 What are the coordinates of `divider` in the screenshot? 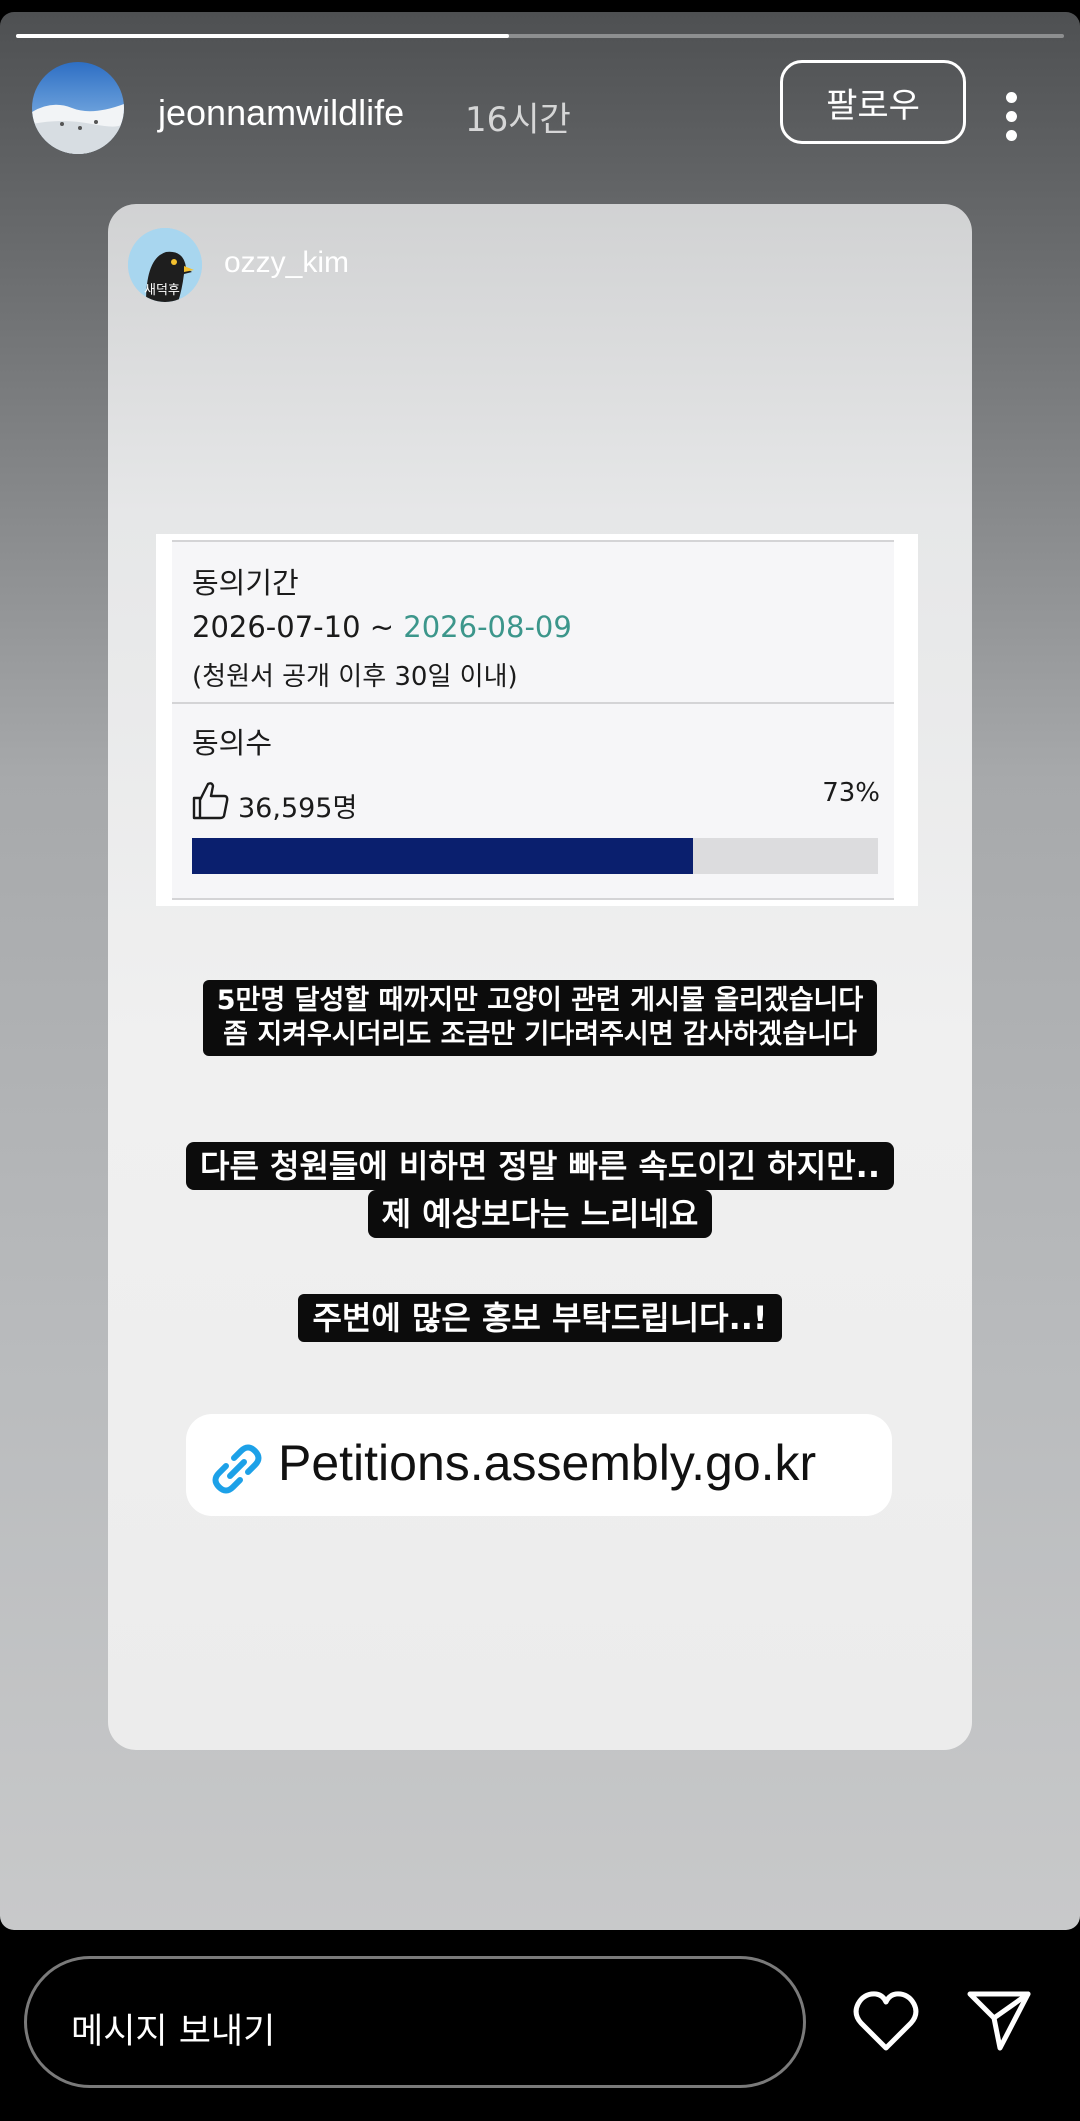 It's located at (533, 703).